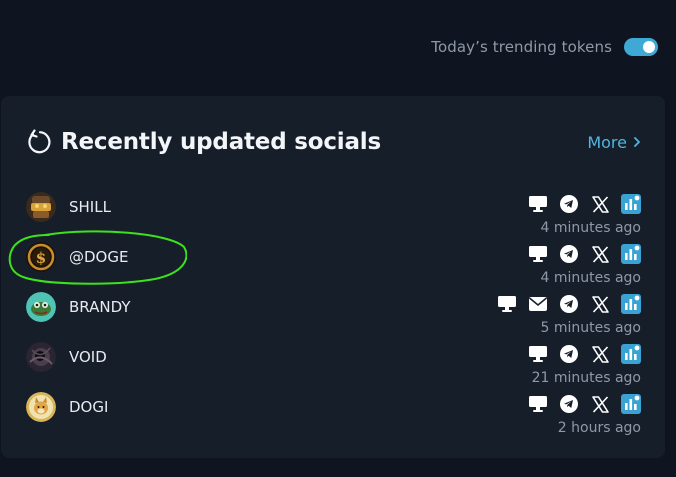 Image resolution: width=676 pixels, height=477 pixels. I want to click on email-icon, so click(538, 304).